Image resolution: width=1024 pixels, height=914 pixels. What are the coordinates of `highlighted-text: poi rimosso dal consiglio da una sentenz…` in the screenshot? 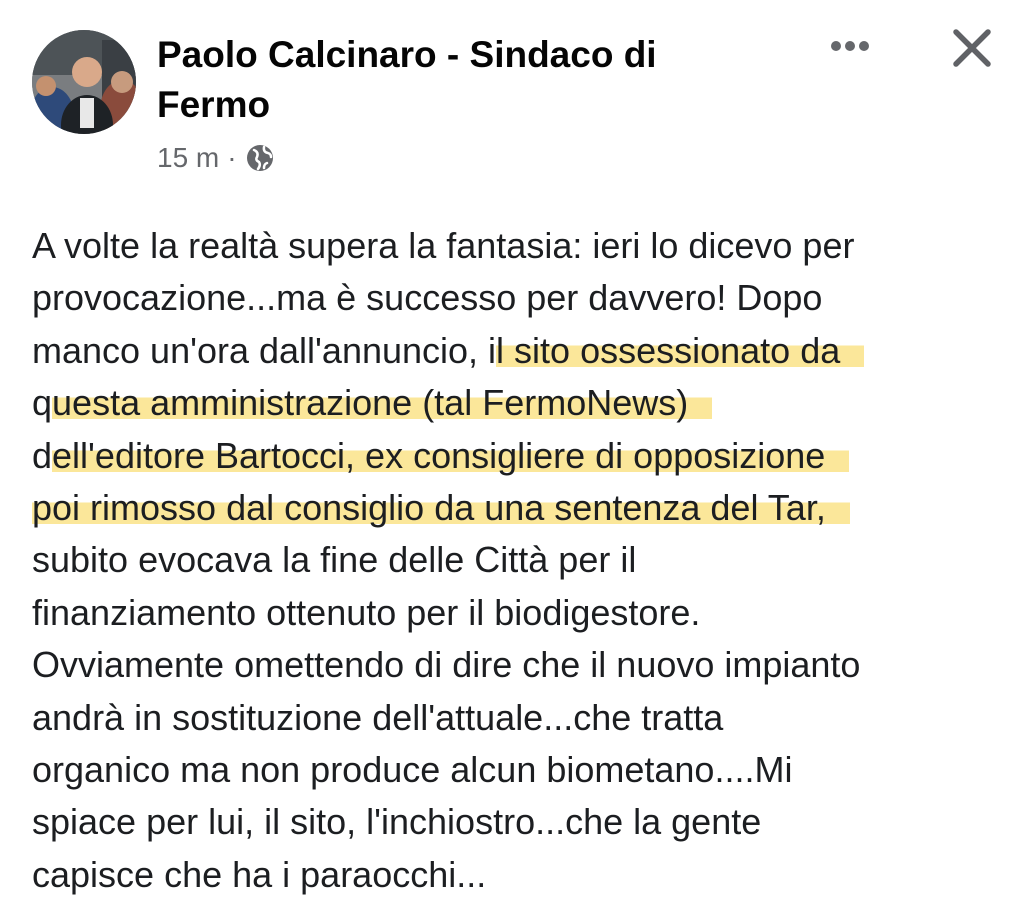 It's located at (441, 508).